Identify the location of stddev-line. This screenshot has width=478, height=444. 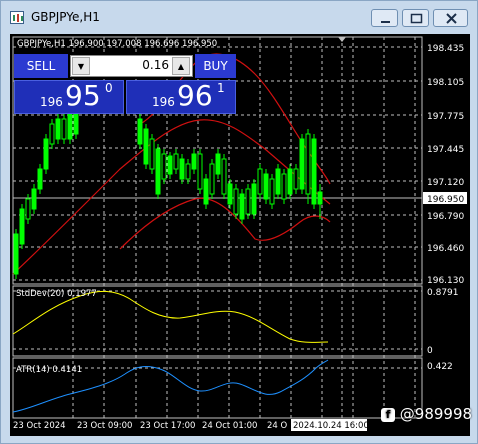
(170, 317).